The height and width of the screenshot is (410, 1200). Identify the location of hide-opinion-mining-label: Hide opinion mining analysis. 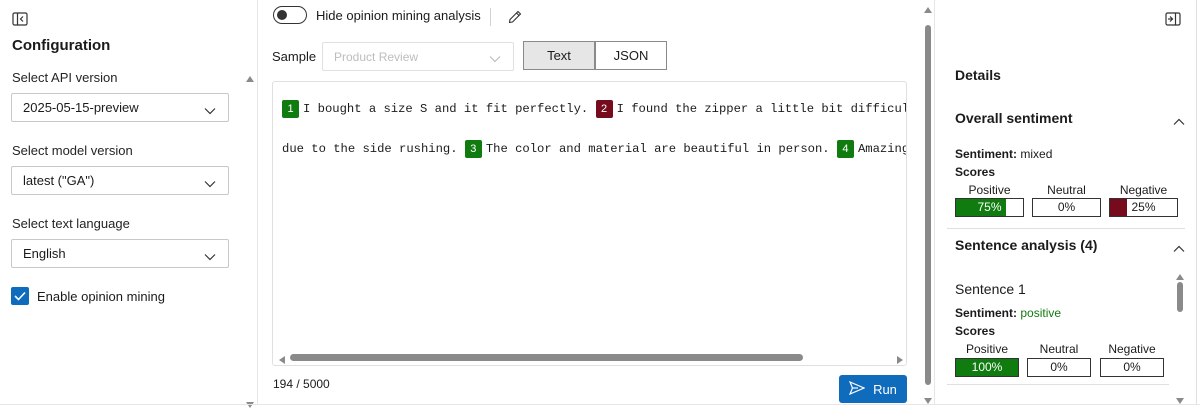
(398, 15).